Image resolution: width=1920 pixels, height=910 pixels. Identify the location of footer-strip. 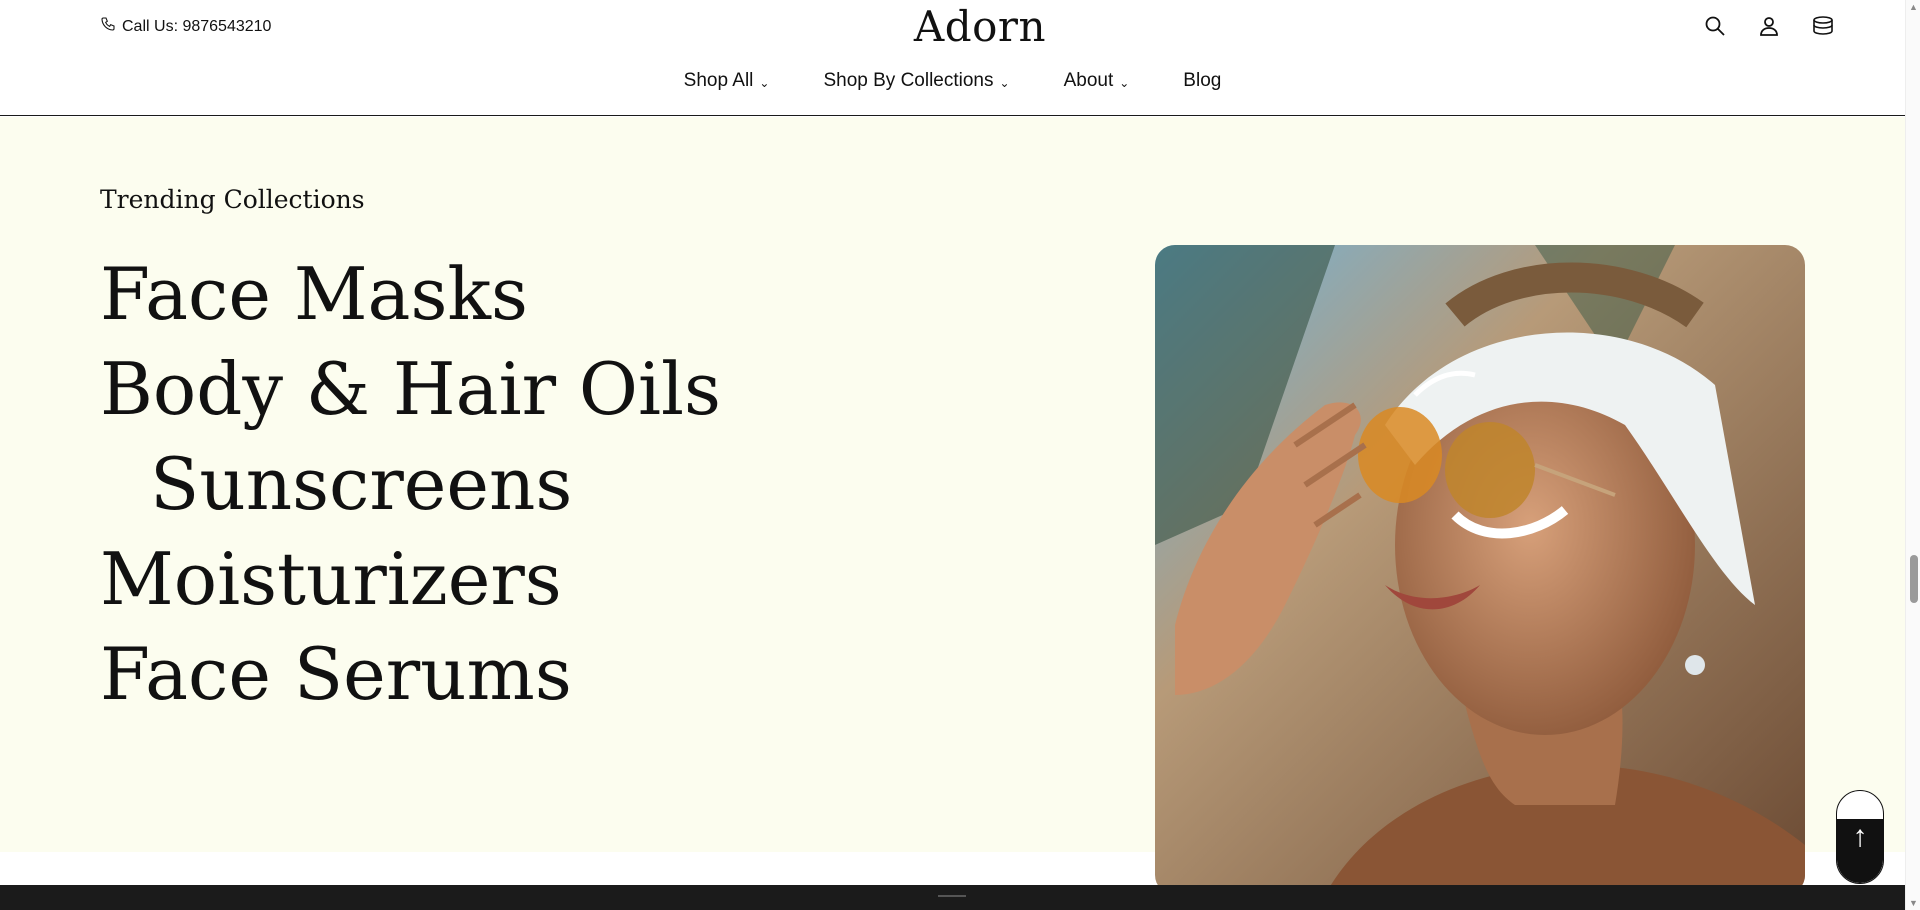
(952, 897).